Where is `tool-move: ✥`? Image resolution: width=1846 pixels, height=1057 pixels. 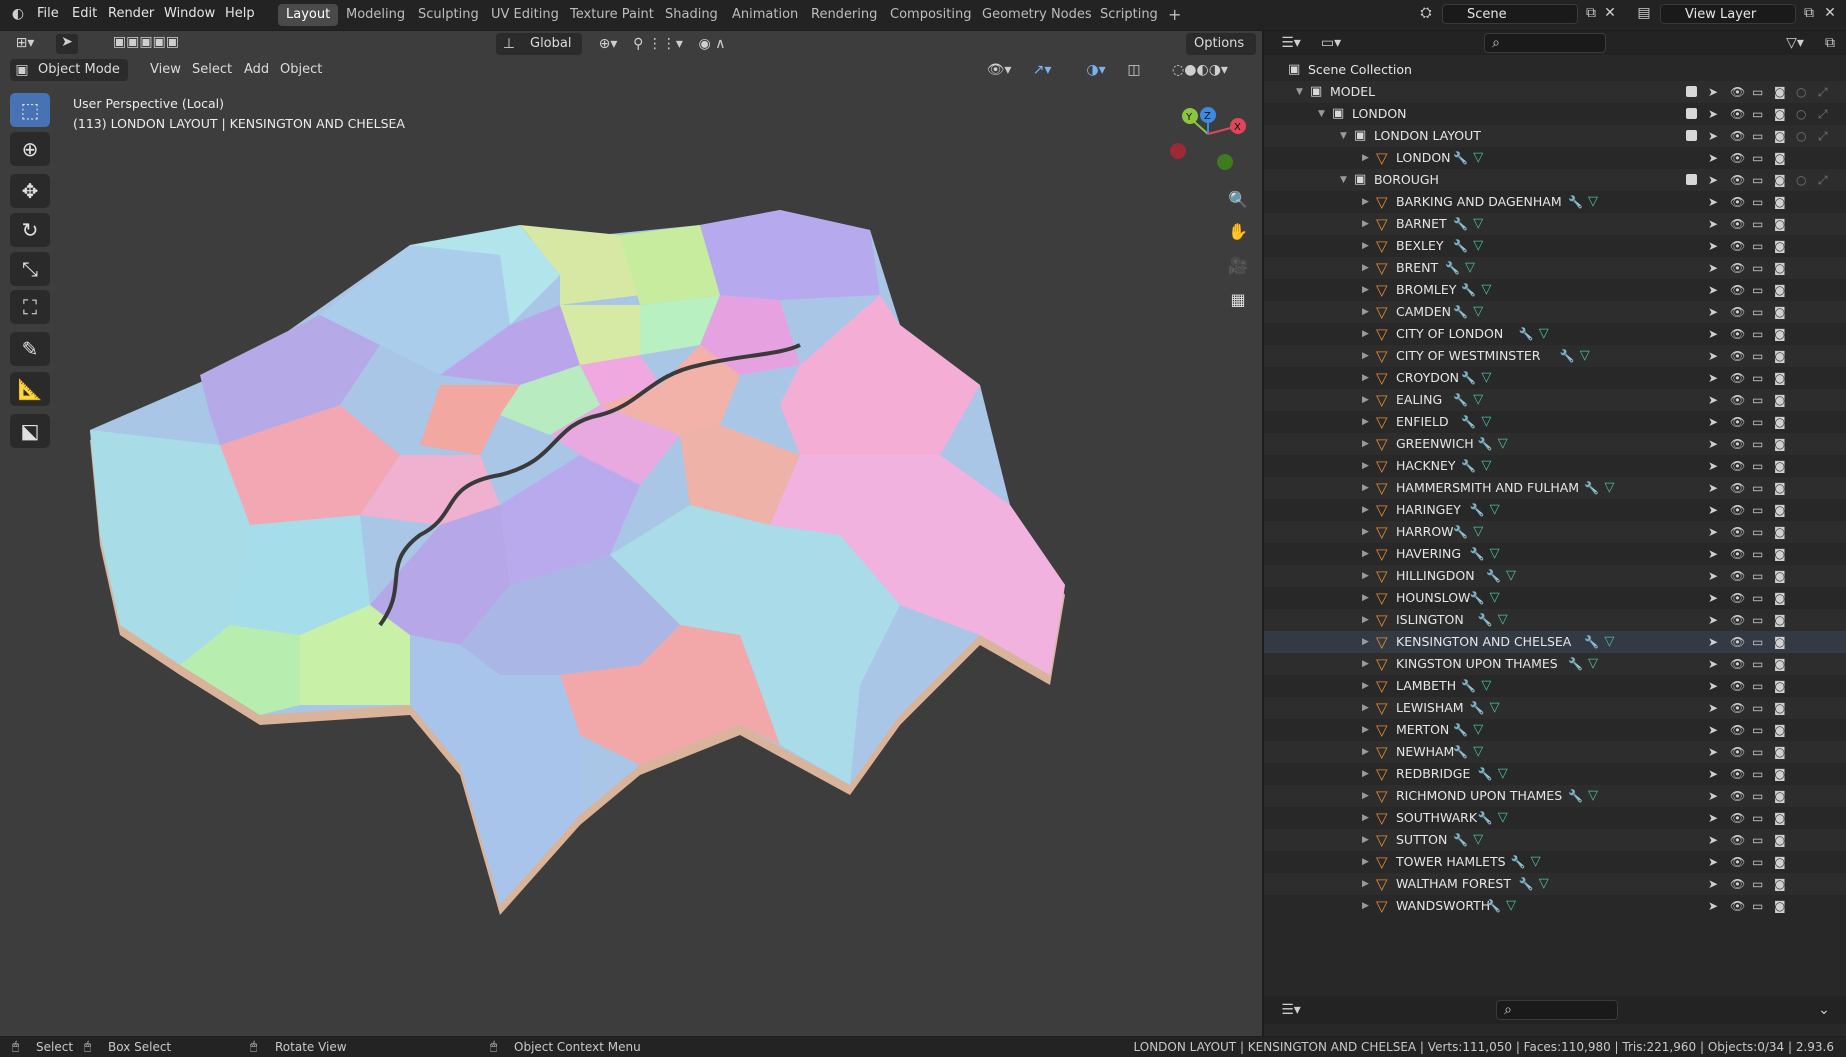 tool-move: ✥ is located at coordinates (30, 191).